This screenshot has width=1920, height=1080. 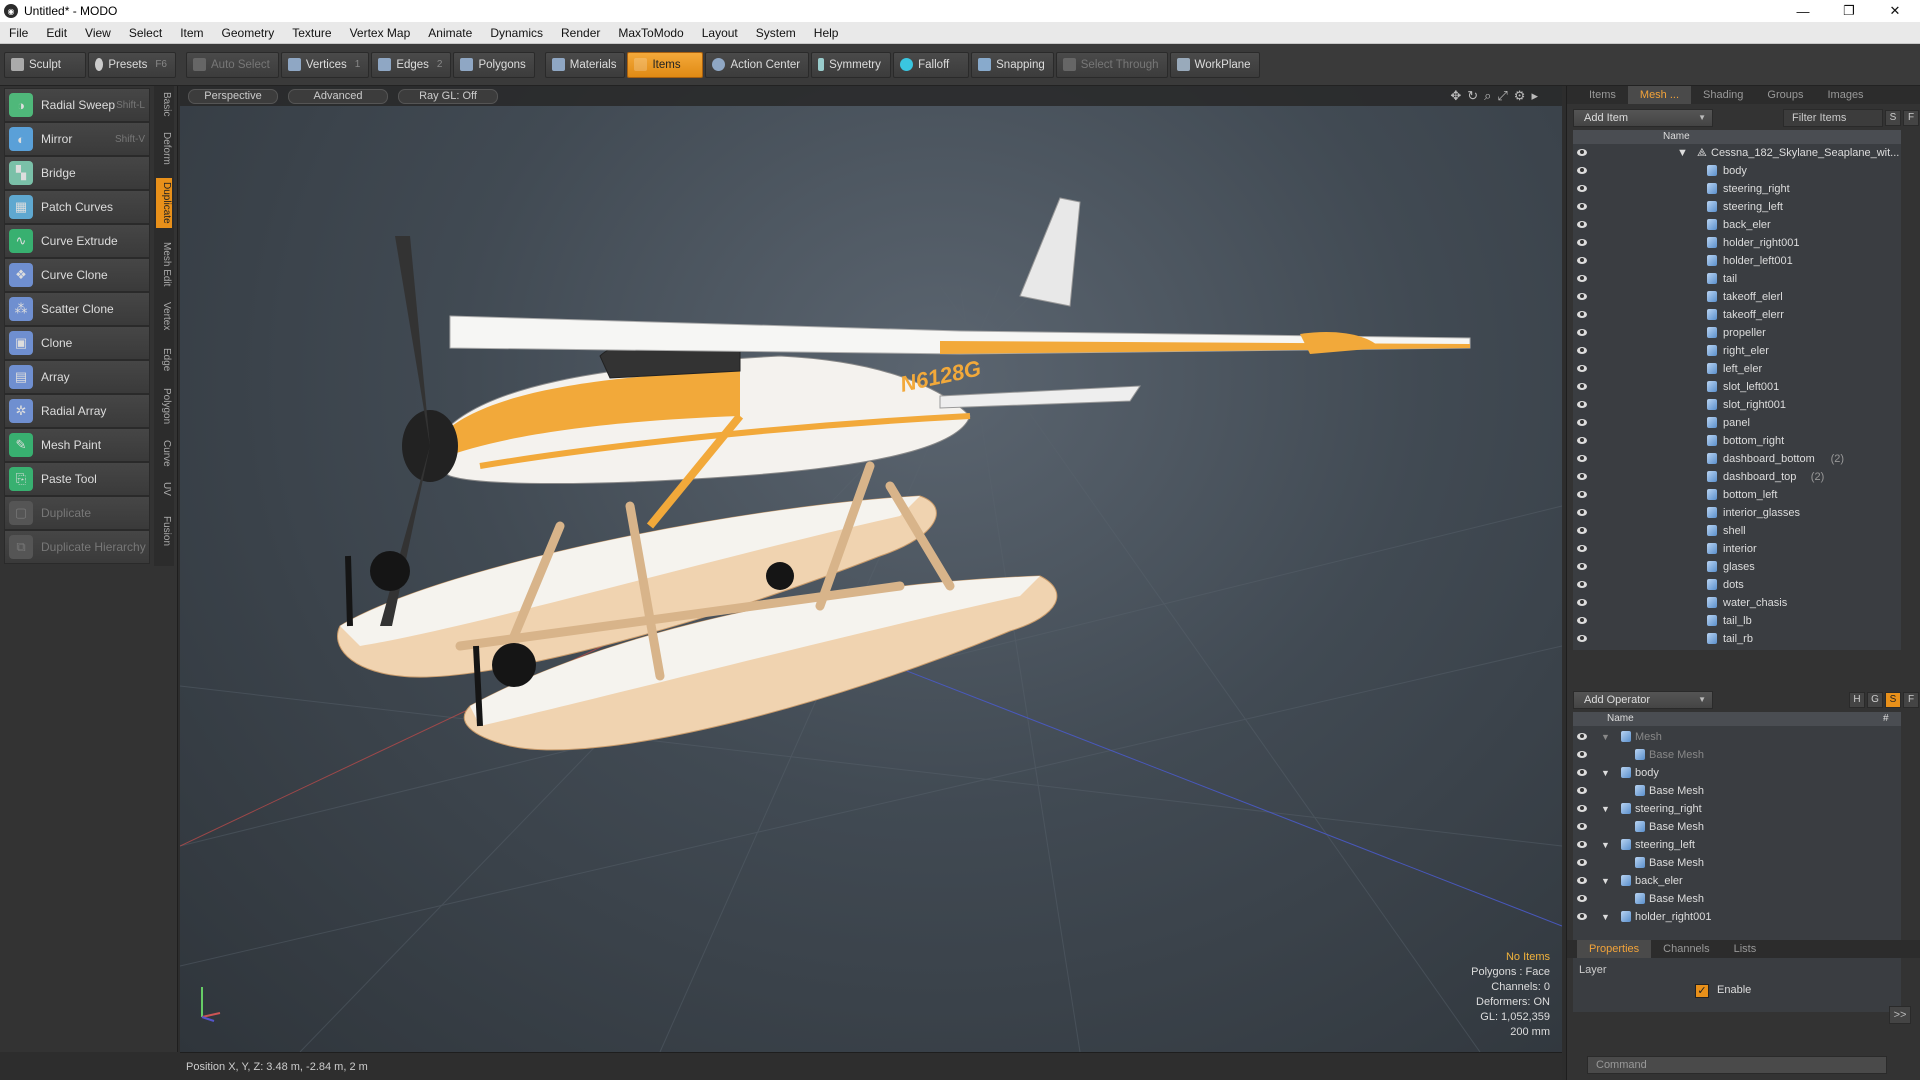 What do you see at coordinates (232, 64) in the screenshot?
I see `auto-select-button: Auto Select` at bounding box center [232, 64].